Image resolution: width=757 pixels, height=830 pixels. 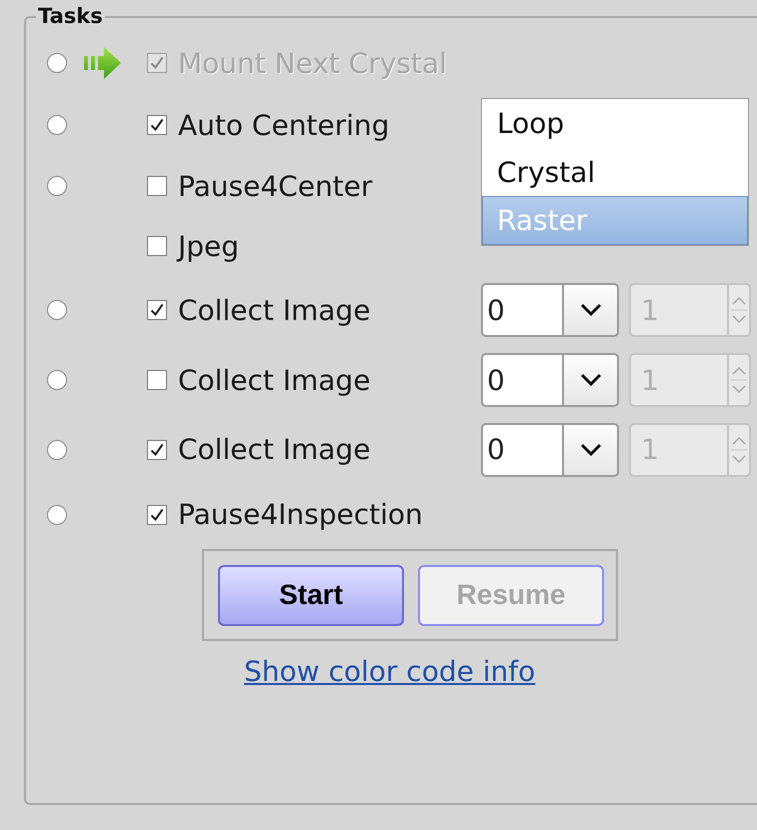 I want to click on task-label: Pause4Center, so click(x=276, y=186).